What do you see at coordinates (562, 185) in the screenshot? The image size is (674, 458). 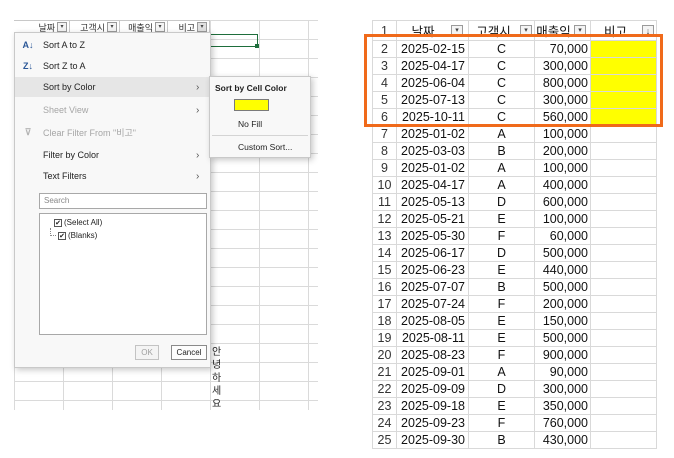 I see `sales-cell: 400,000` at bounding box center [562, 185].